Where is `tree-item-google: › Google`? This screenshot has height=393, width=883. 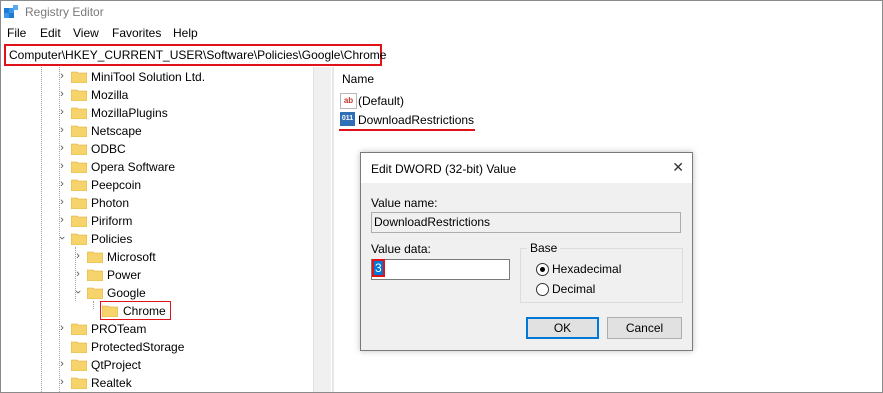
tree-item-google: › Google is located at coordinates (157, 293).